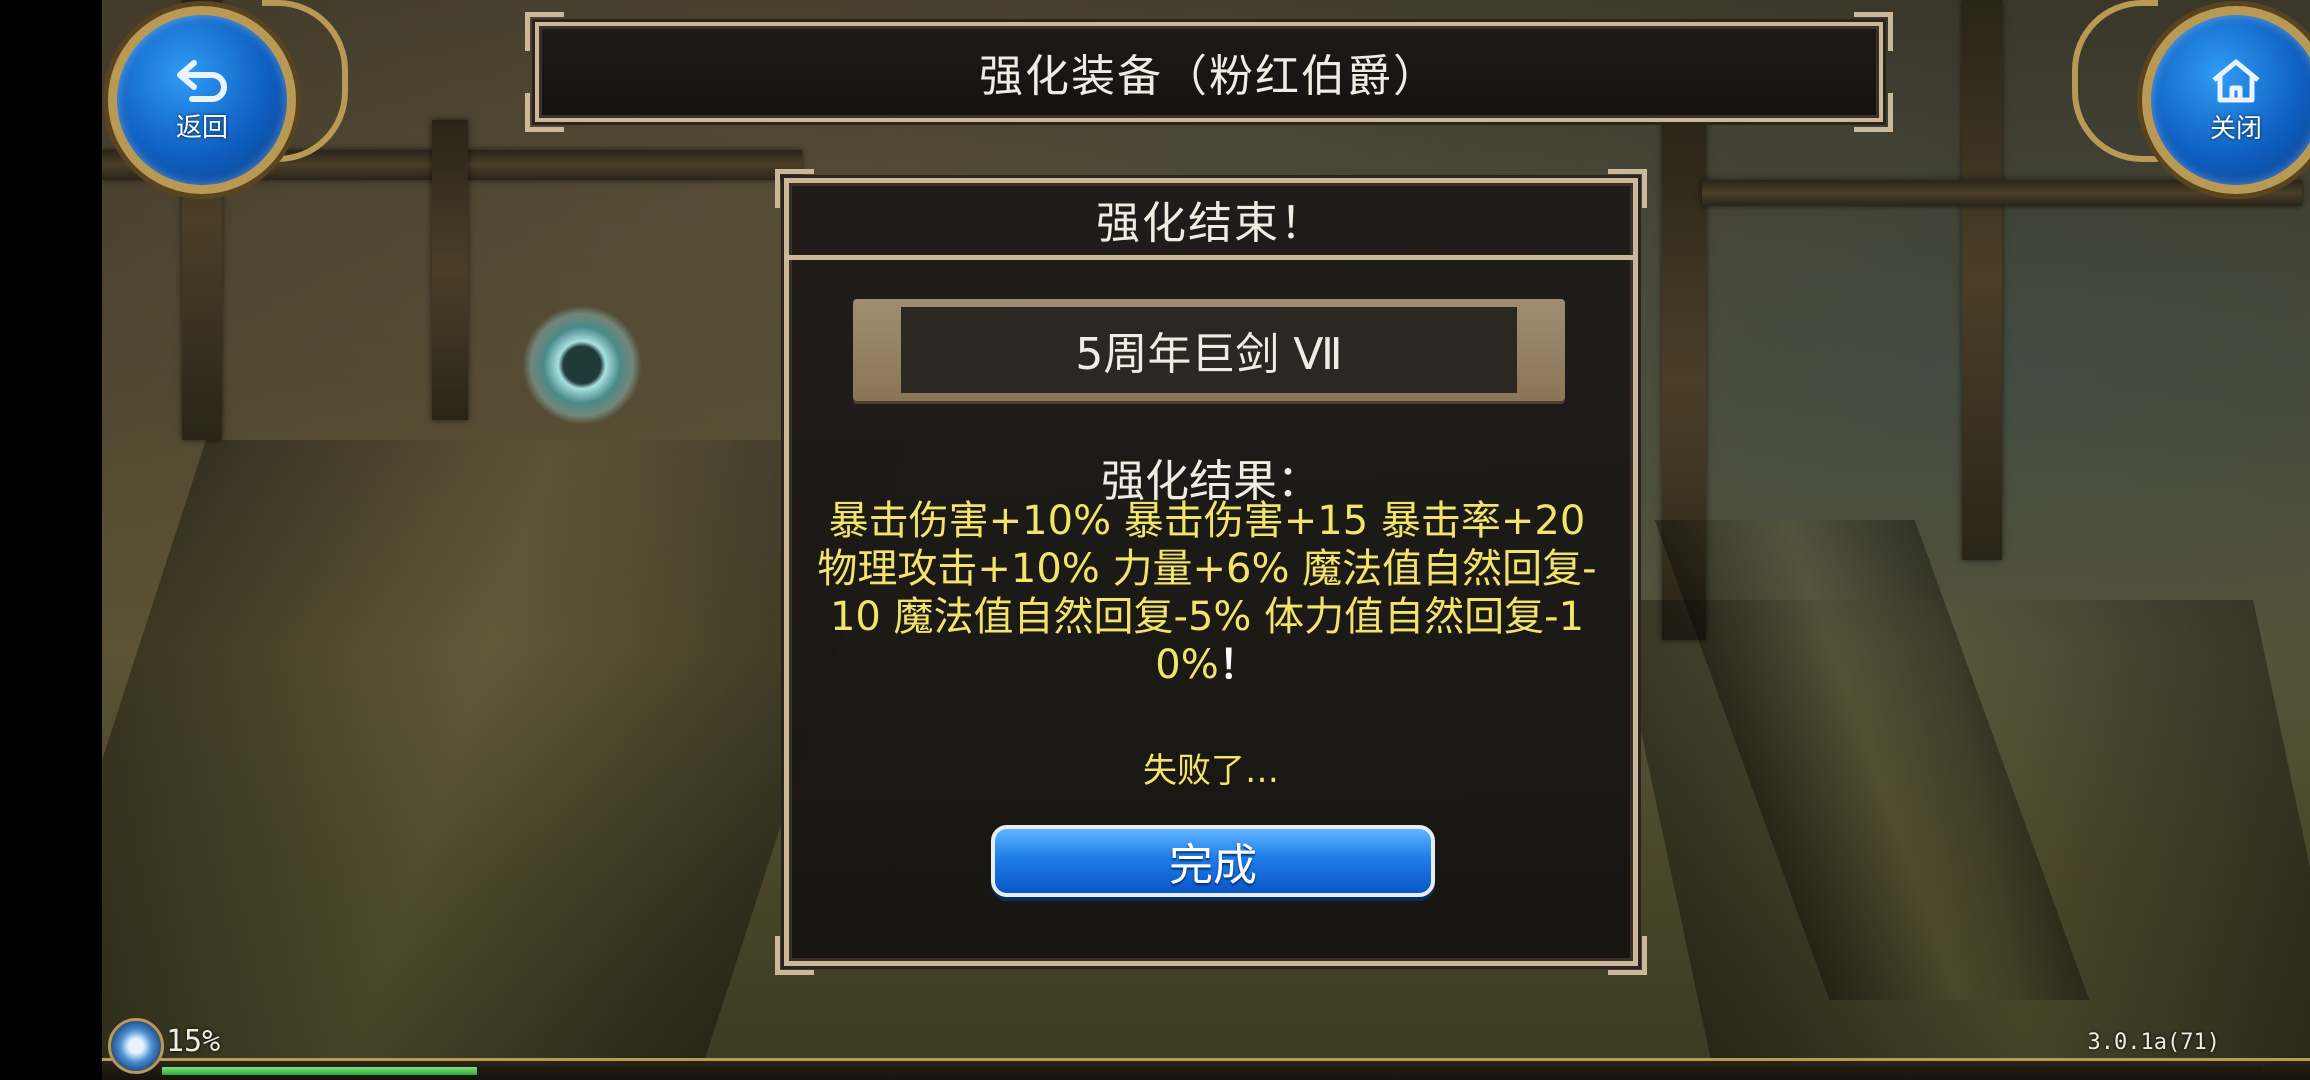  Describe the element at coordinates (202, 80) in the screenshot. I see `back-arrow-icon` at that location.